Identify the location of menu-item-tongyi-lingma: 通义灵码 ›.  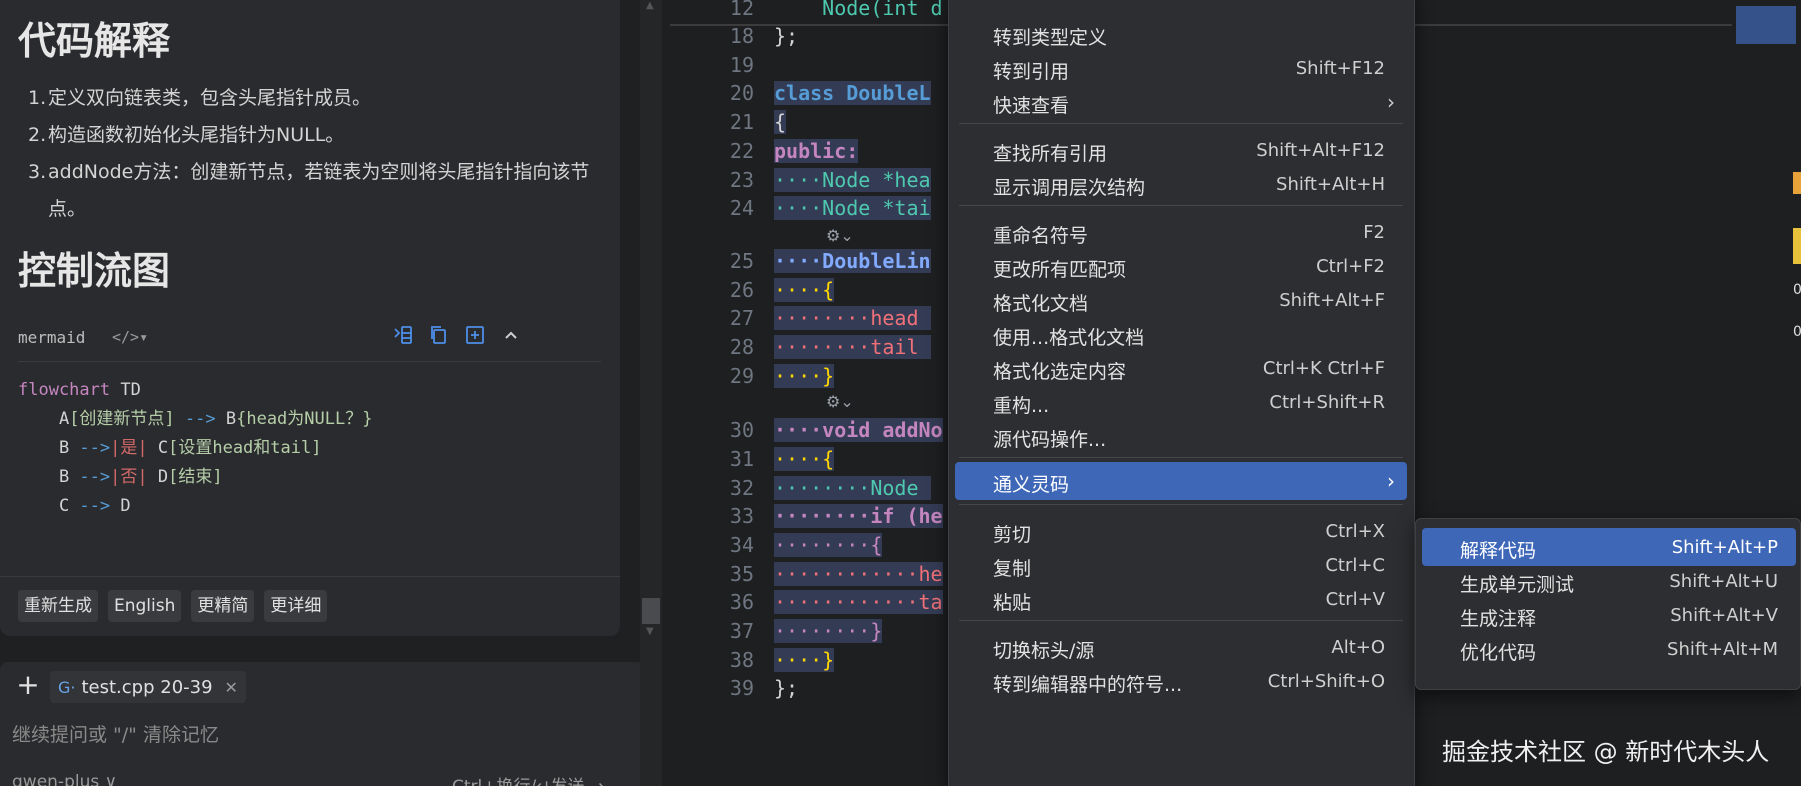
(1181, 481).